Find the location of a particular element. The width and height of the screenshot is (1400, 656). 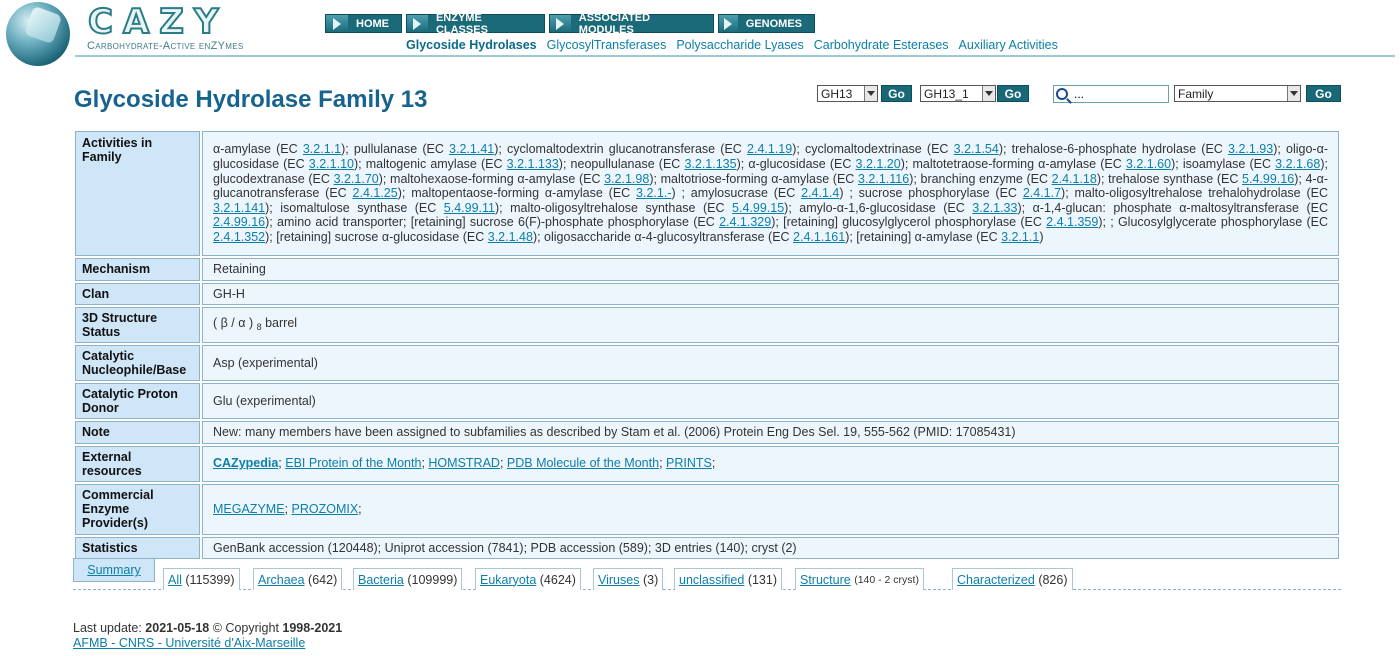

search-type-select: Family is located at coordinates (1237, 93).